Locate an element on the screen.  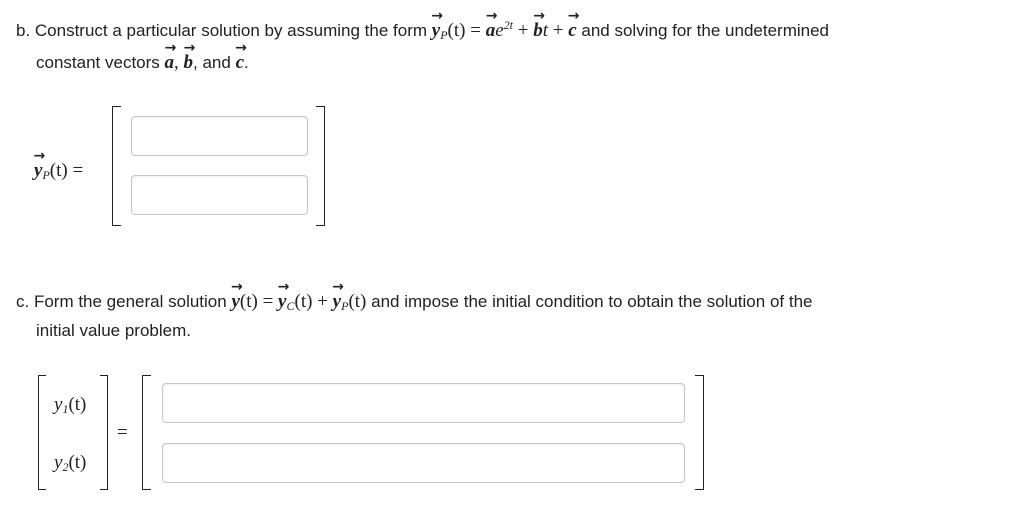
yp-lhs: yP(t) = is located at coordinates (58, 173).